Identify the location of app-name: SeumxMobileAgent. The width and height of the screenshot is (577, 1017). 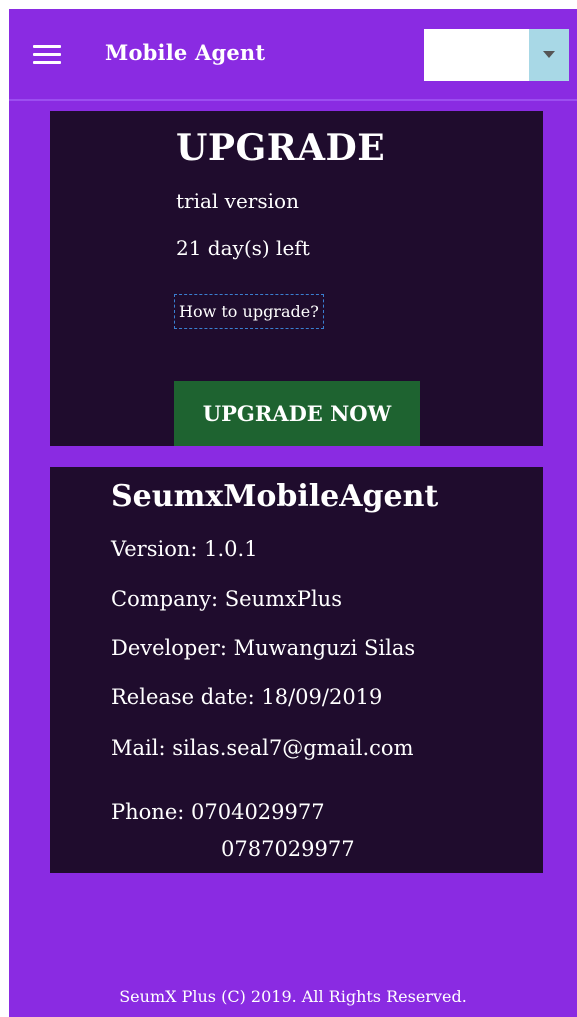
(275, 496).